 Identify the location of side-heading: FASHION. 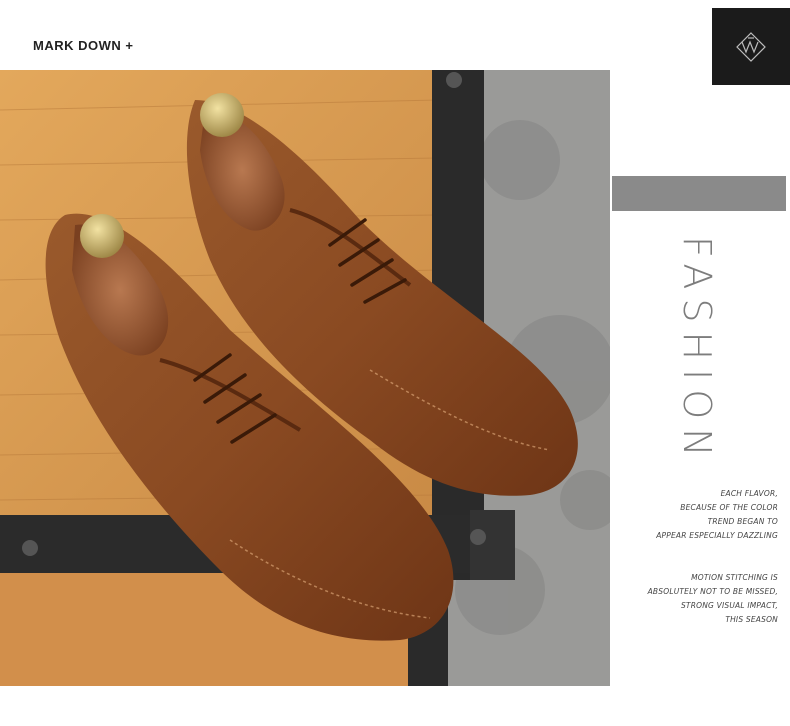
(697, 351).